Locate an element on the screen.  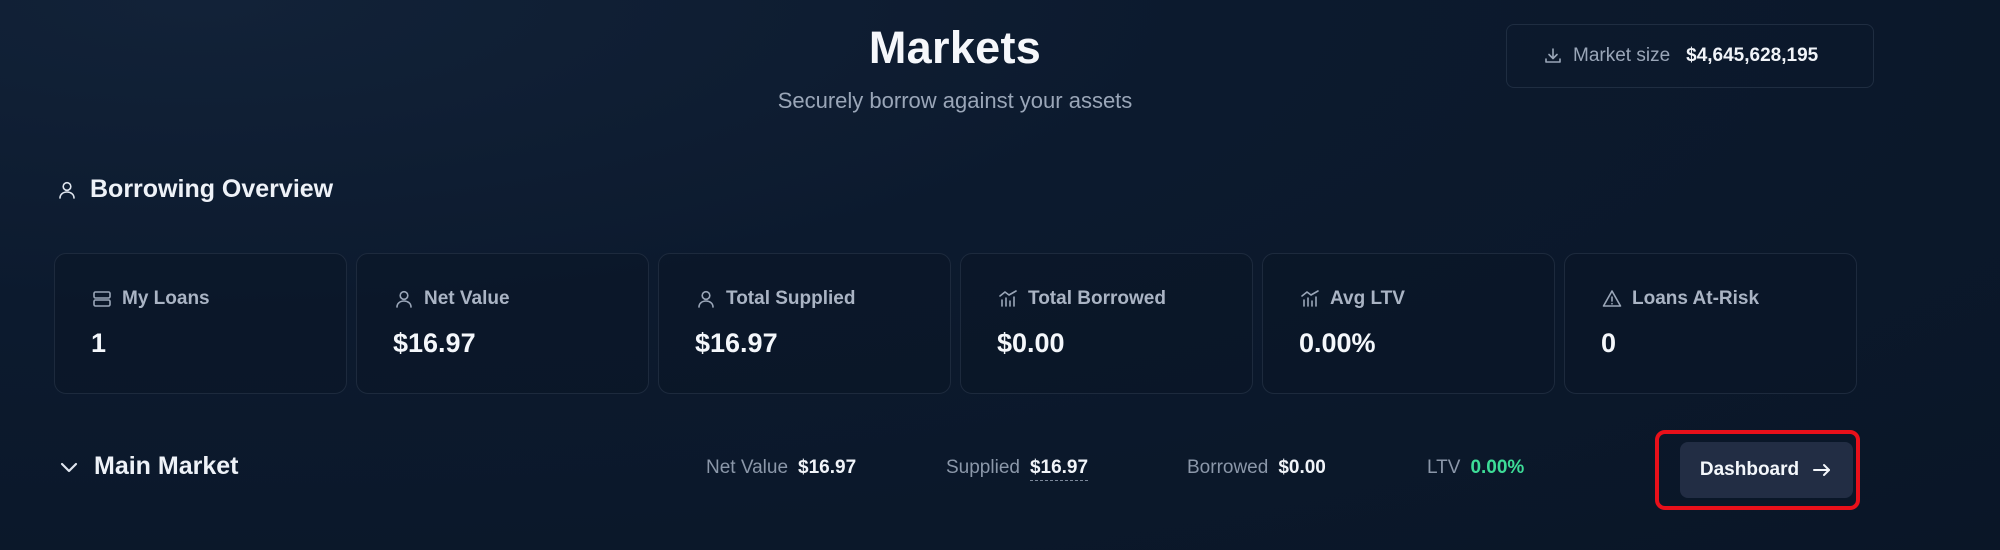
borrowing-overview-heading: Borrowing Overview is located at coordinates (194, 189).